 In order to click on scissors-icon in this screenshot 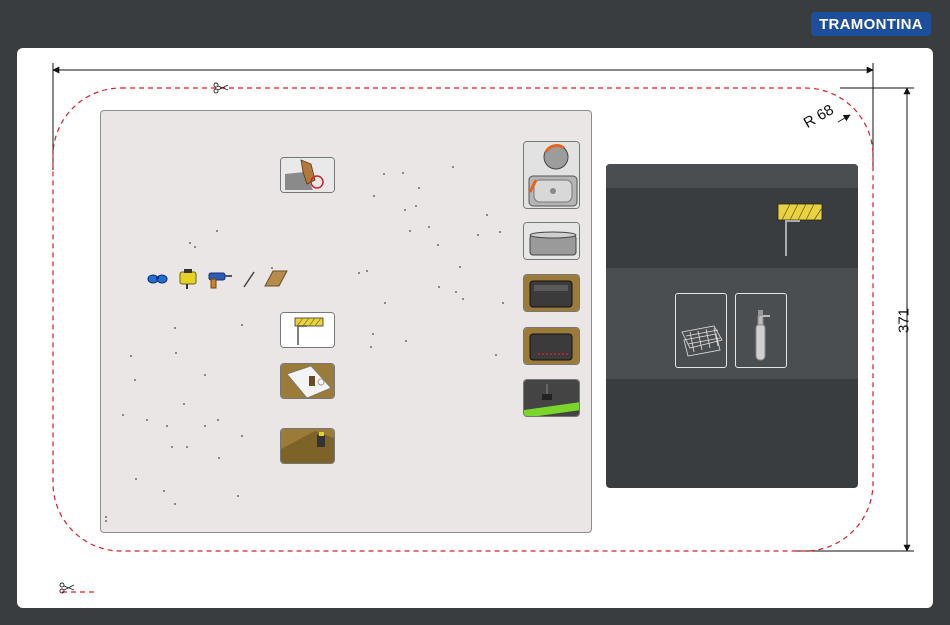, I will do `click(221, 88)`.